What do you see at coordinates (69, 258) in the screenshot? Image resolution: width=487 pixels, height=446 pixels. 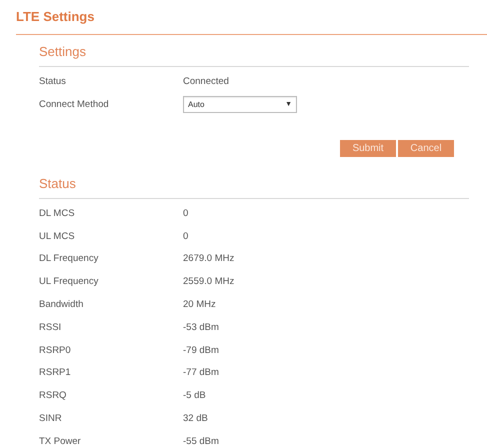 I see `status-label: DL Frequency` at bounding box center [69, 258].